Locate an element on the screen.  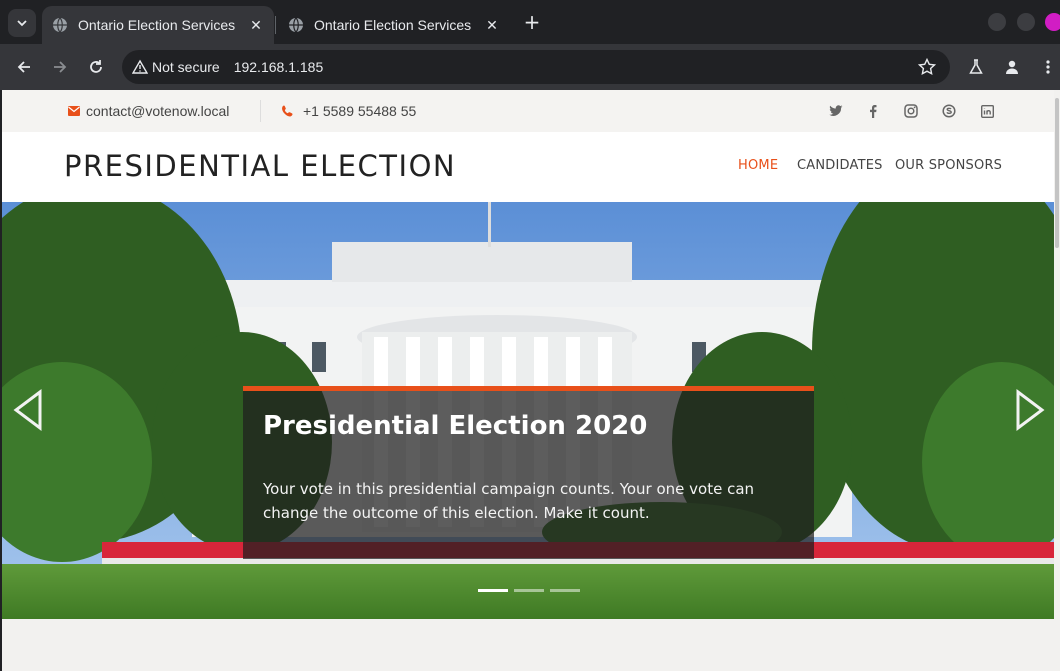
close-window-button is located at coordinates (1052, 22).